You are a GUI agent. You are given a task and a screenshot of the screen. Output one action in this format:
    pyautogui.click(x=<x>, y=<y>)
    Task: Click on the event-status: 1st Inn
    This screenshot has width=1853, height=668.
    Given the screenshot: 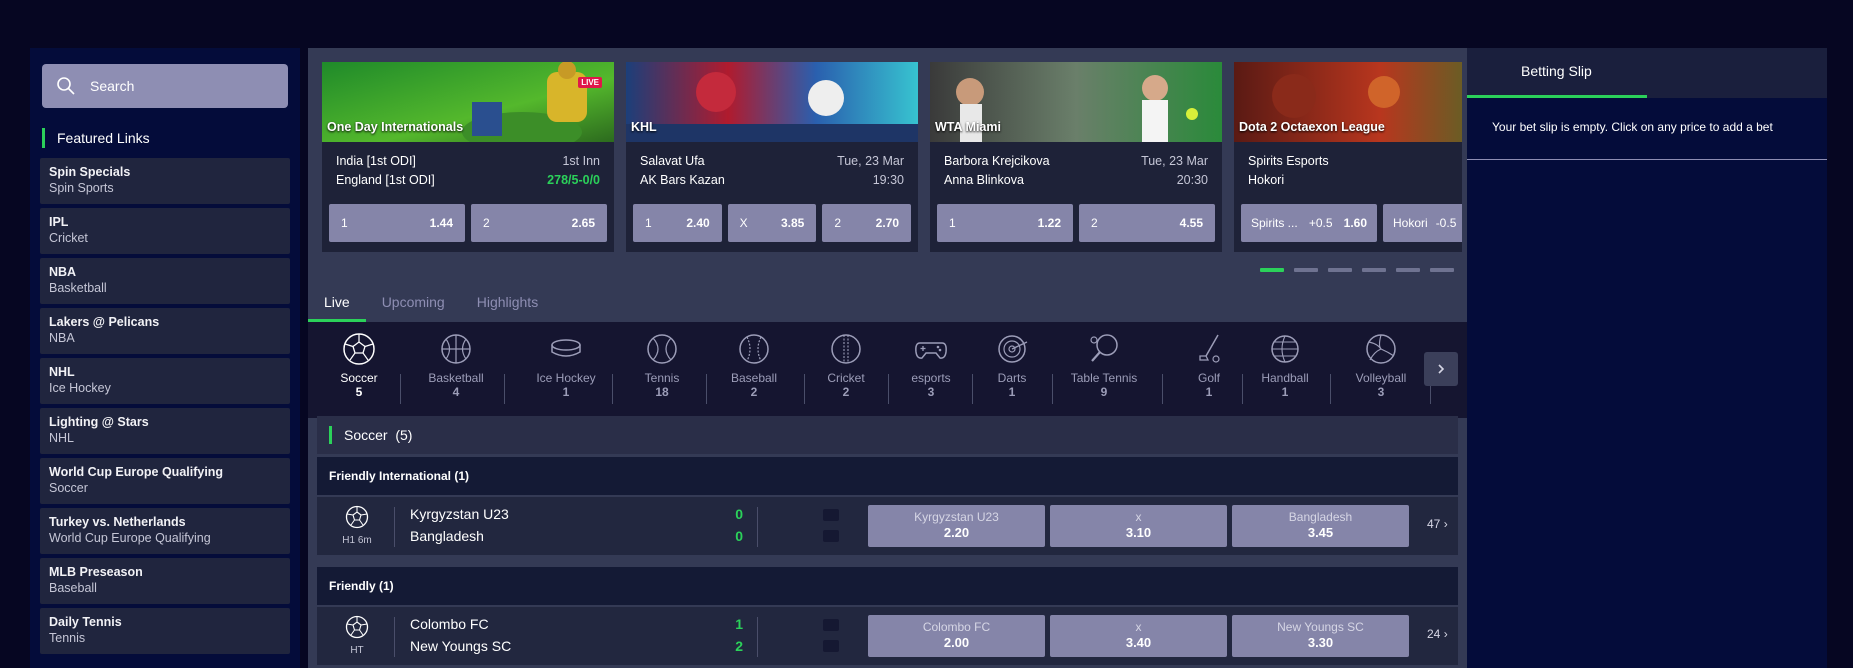 What is the action you would take?
    pyautogui.click(x=581, y=161)
    